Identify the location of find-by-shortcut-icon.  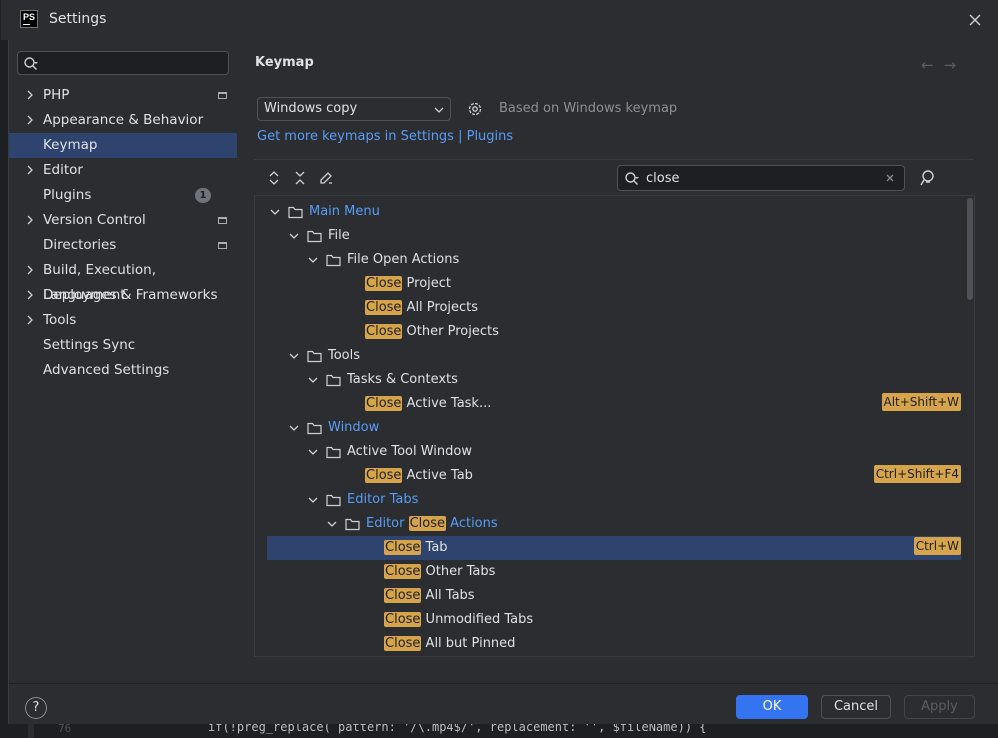
(928, 178).